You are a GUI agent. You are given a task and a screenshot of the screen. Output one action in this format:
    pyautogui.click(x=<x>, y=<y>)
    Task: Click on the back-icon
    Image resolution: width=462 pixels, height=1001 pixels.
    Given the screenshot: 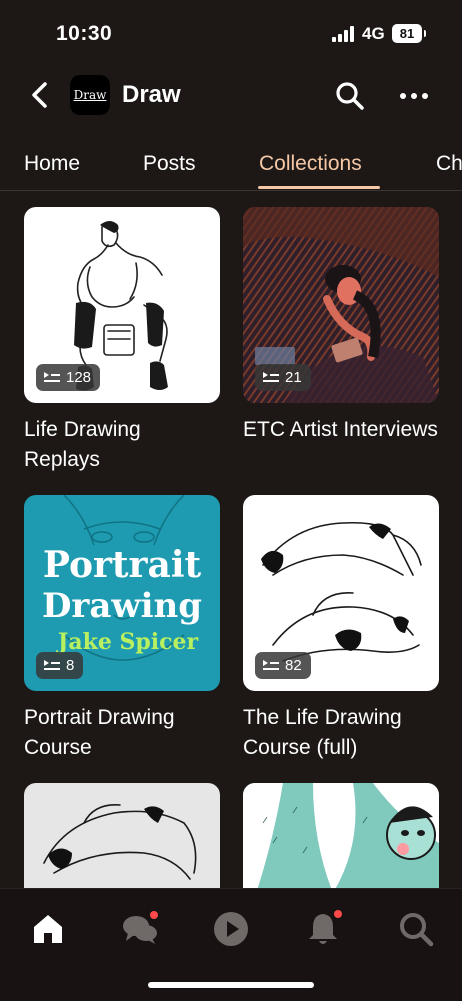 What is the action you would take?
    pyautogui.click(x=41, y=95)
    